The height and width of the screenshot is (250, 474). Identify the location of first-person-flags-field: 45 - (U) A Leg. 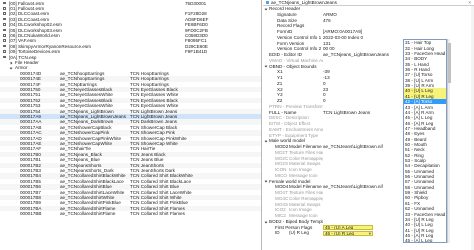
(348, 227).